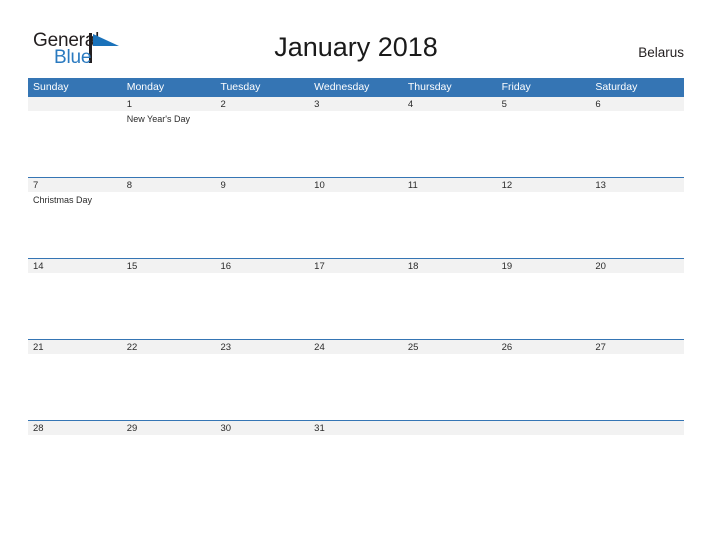 This screenshot has width=712, height=550. What do you see at coordinates (449, 218) in the screenshot?
I see `day-cell: 11` at bounding box center [449, 218].